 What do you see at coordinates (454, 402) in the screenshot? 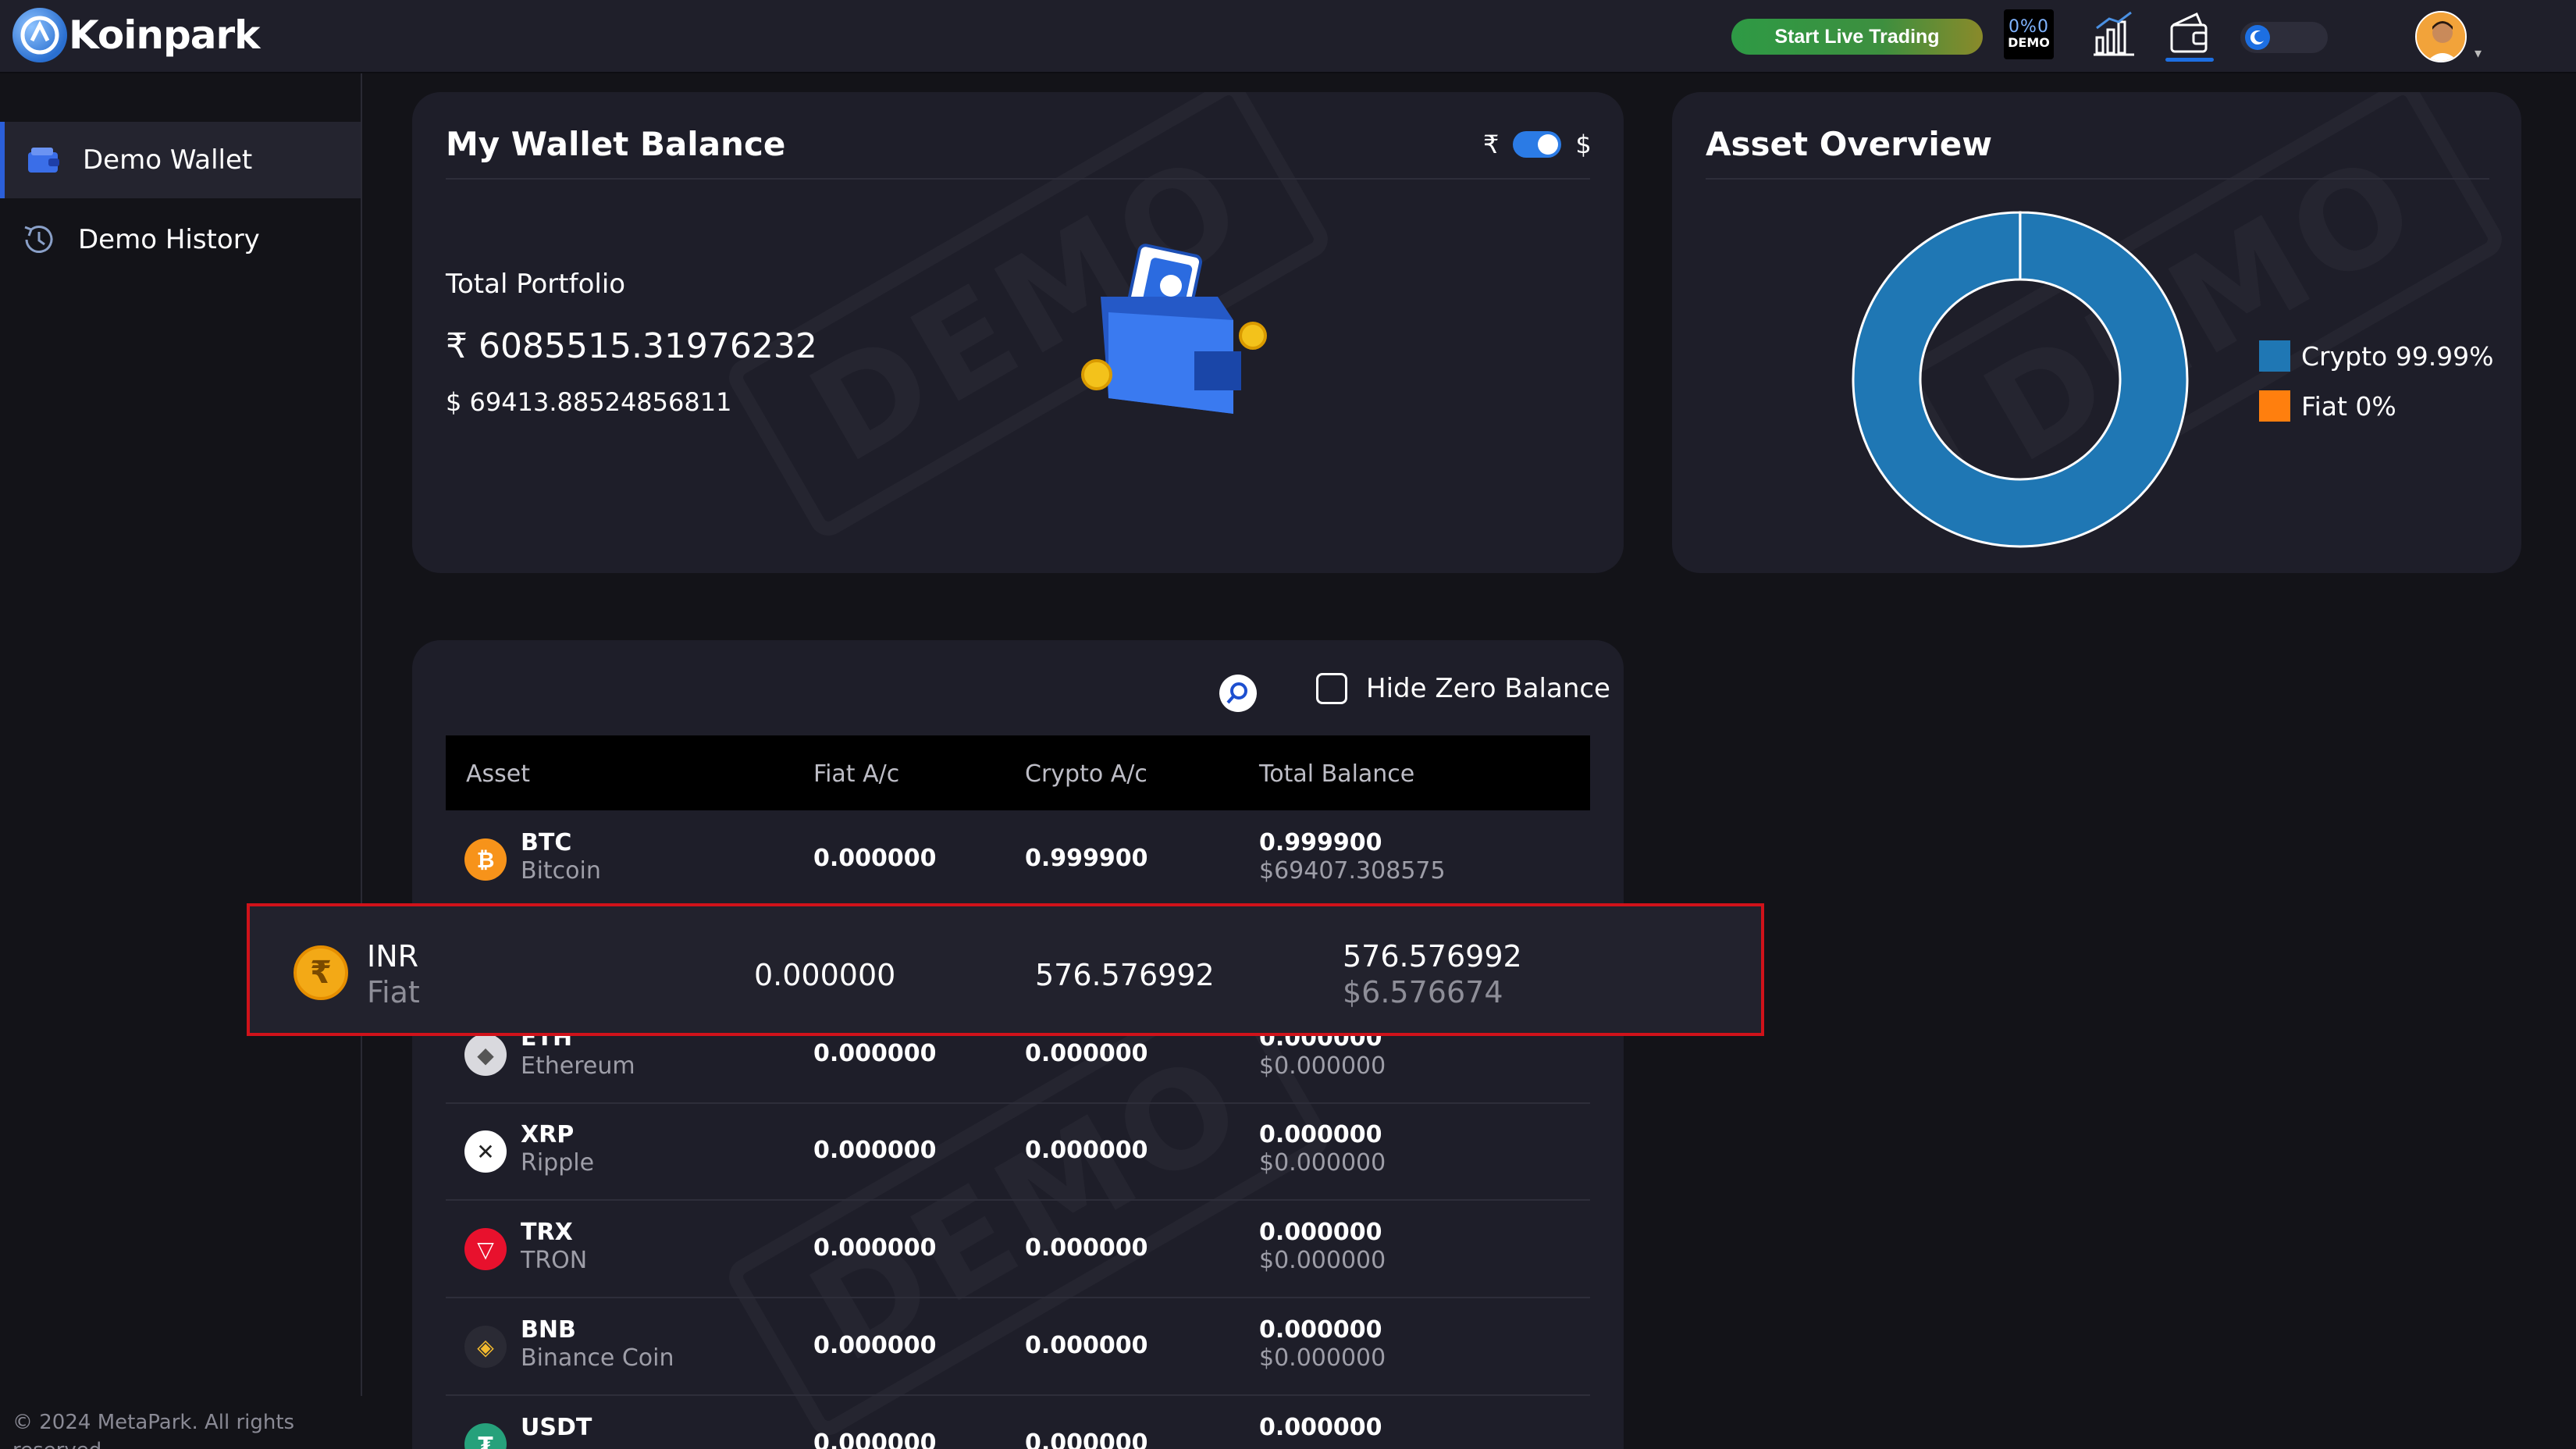
I see `usd-symbol: $` at bounding box center [454, 402].